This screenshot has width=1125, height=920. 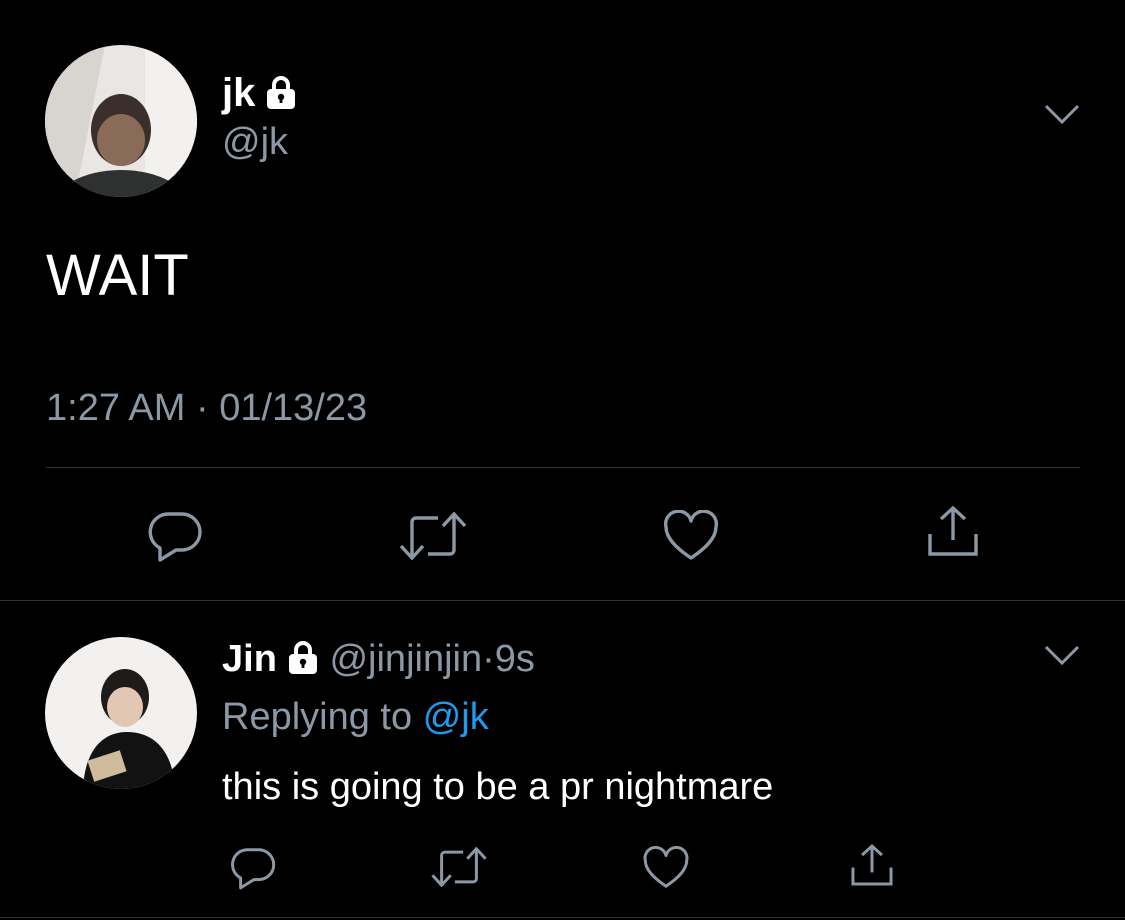 What do you see at coordinates (117, 275) in the screenshot?
I see `tweet-text: WAIT` at bounding box center [117, 275].